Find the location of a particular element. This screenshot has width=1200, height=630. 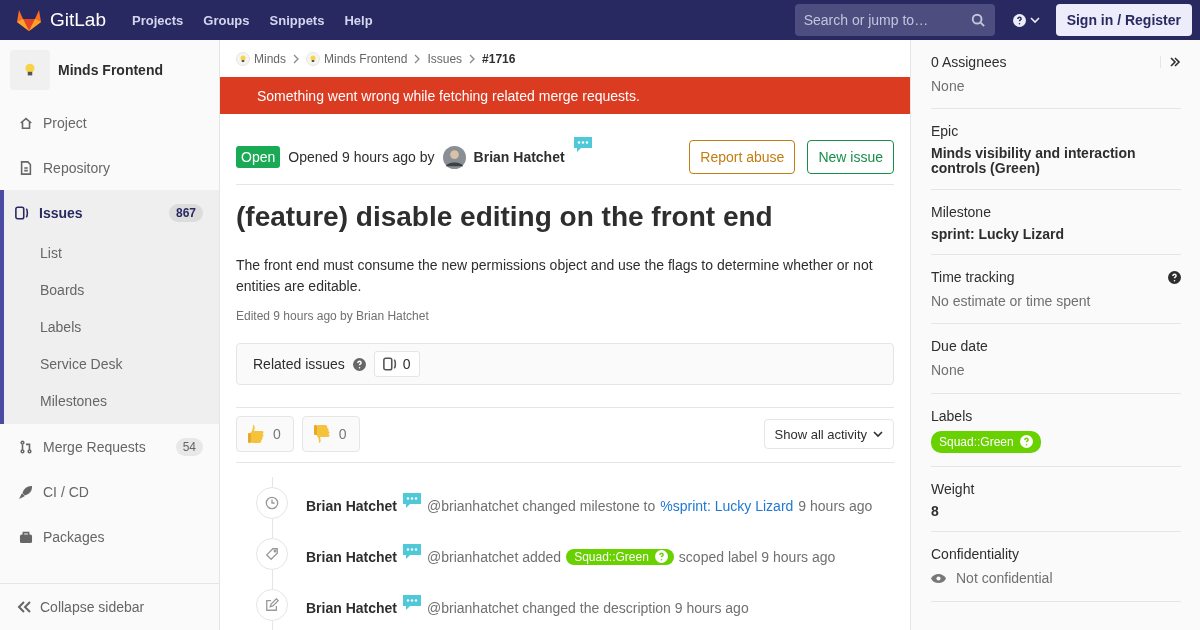

nav-link: Groups is located at coordinates (226, 20).